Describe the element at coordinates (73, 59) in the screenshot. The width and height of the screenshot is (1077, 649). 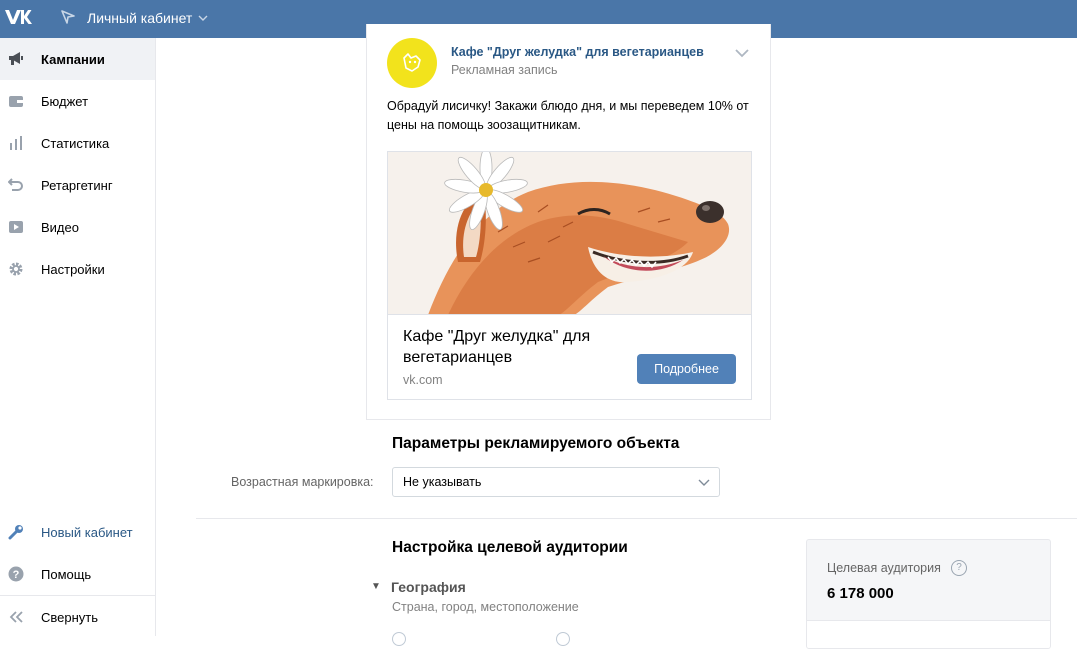
I see `sidebar-item-label: Кампании` at that location.